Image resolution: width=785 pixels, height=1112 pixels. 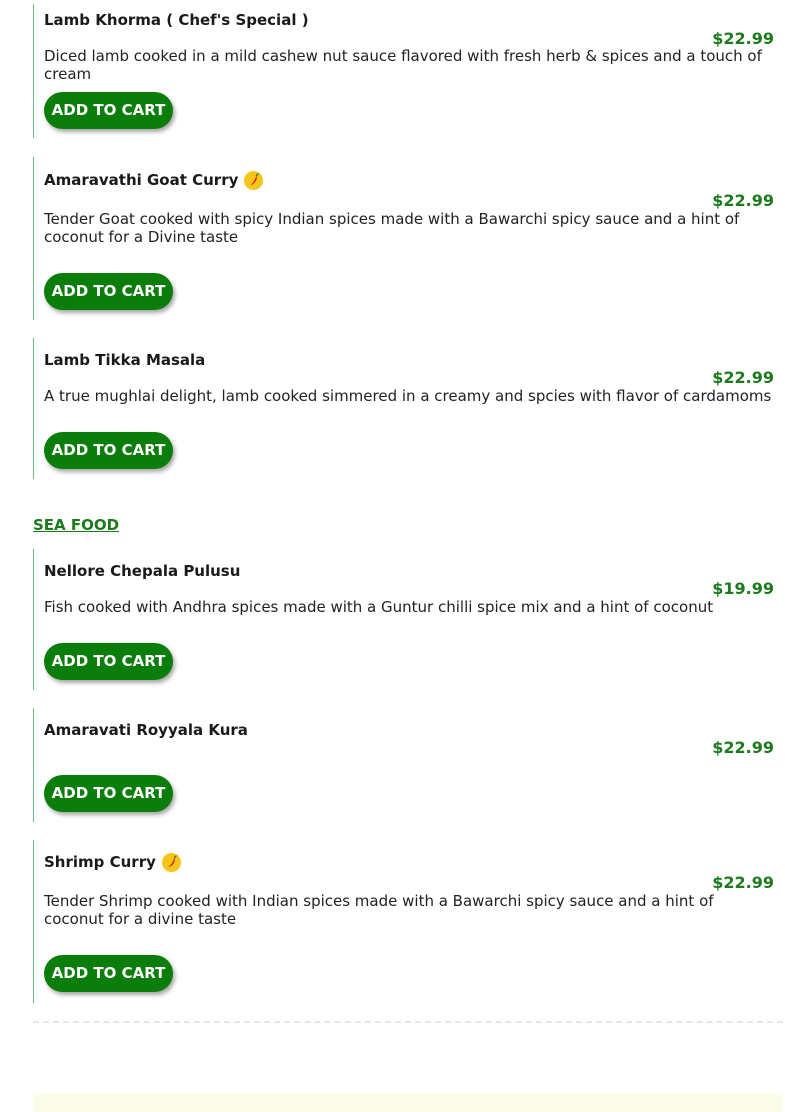 I want to click on item-name: Lamb Tikka Masala, so click(x=125, y=360).